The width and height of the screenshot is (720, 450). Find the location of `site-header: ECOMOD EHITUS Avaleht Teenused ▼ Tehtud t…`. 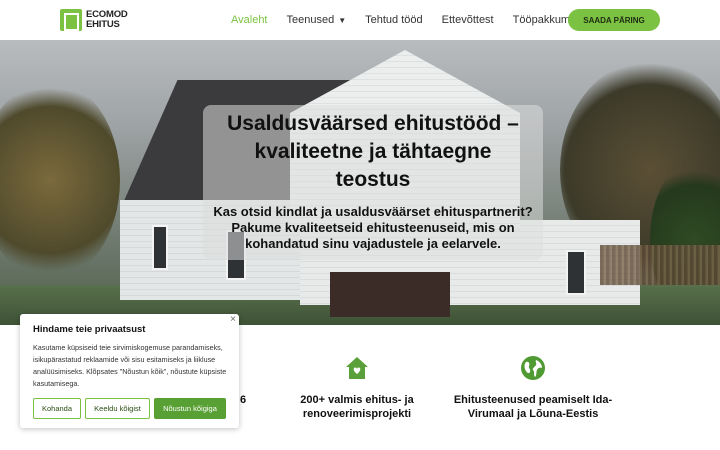

site-header: ECOMOD EHITUS Avaleht Teenused ▼ Tehtud t… is located at coordinates (360, 20).